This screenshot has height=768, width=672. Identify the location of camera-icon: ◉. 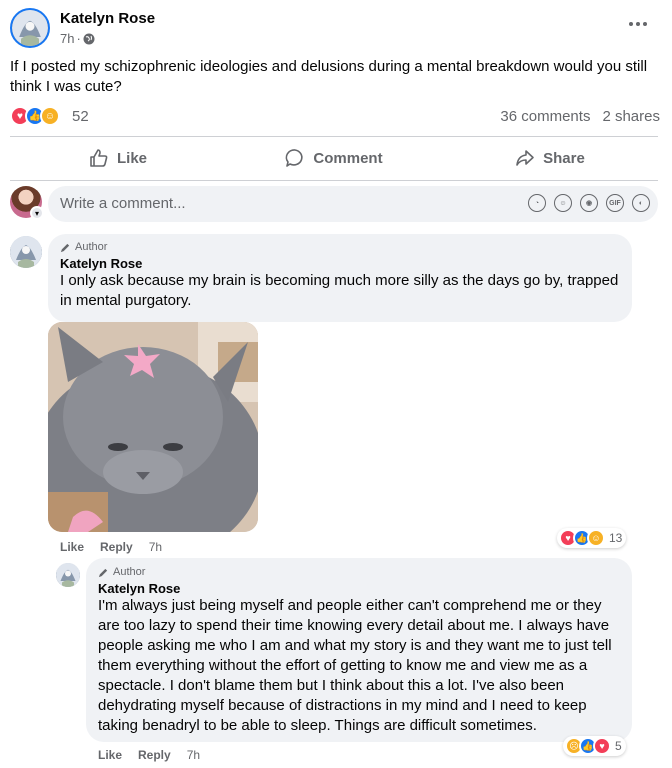
(589, 203).